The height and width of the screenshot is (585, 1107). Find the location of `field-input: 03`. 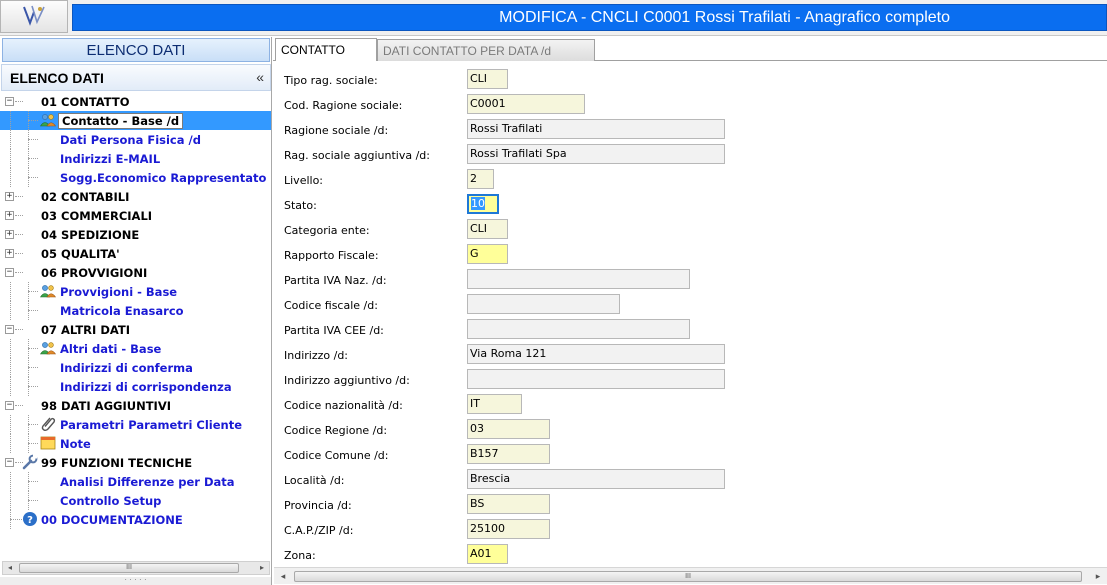

field-input: 03 is located at coordinates (508, 429).